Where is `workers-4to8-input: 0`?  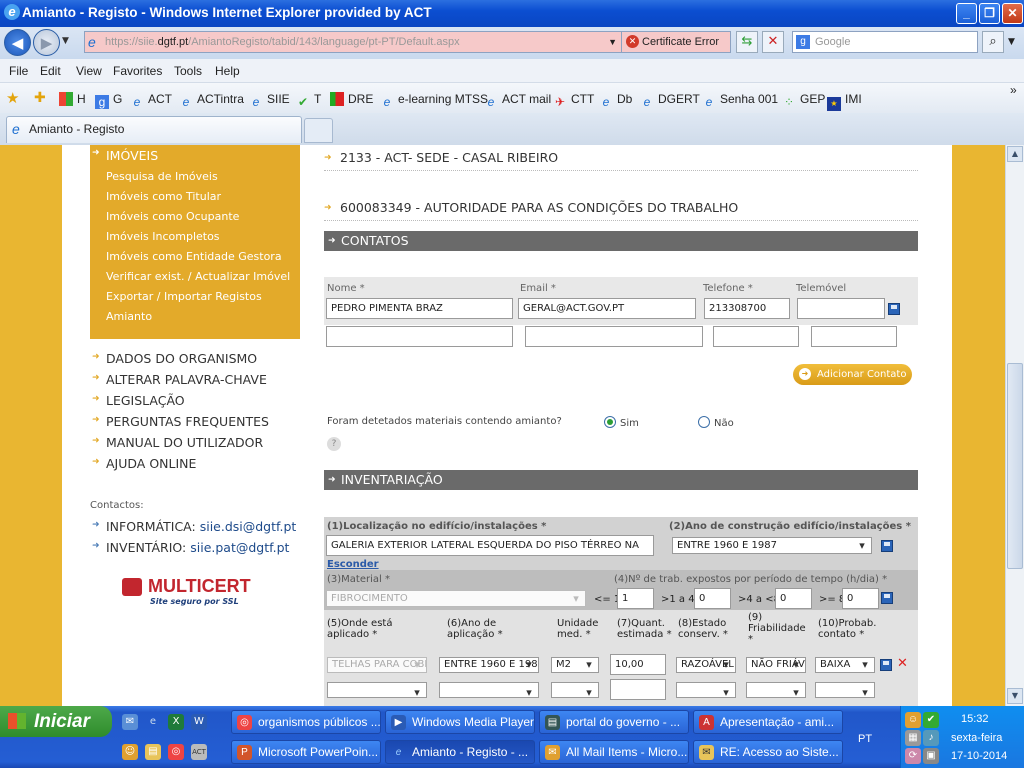 workers-4to8-input: 0 is located at coordinates (793, 598).